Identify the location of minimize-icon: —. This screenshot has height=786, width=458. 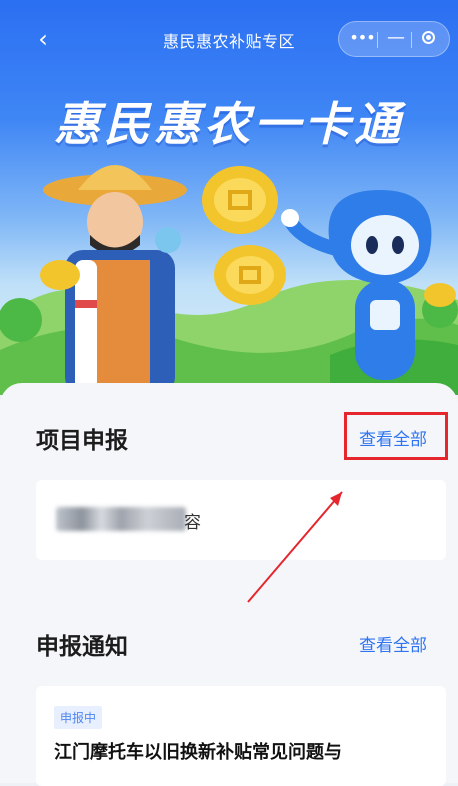
(396, 39).